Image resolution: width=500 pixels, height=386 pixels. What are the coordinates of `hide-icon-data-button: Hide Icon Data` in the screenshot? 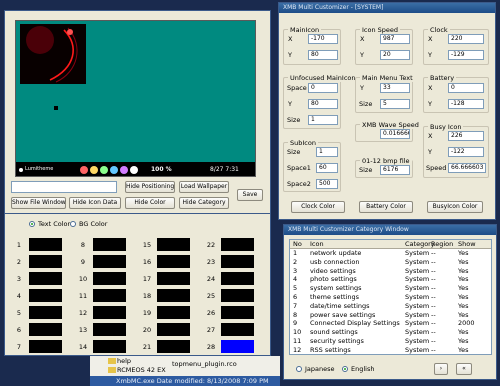 It's located at (95, 203).